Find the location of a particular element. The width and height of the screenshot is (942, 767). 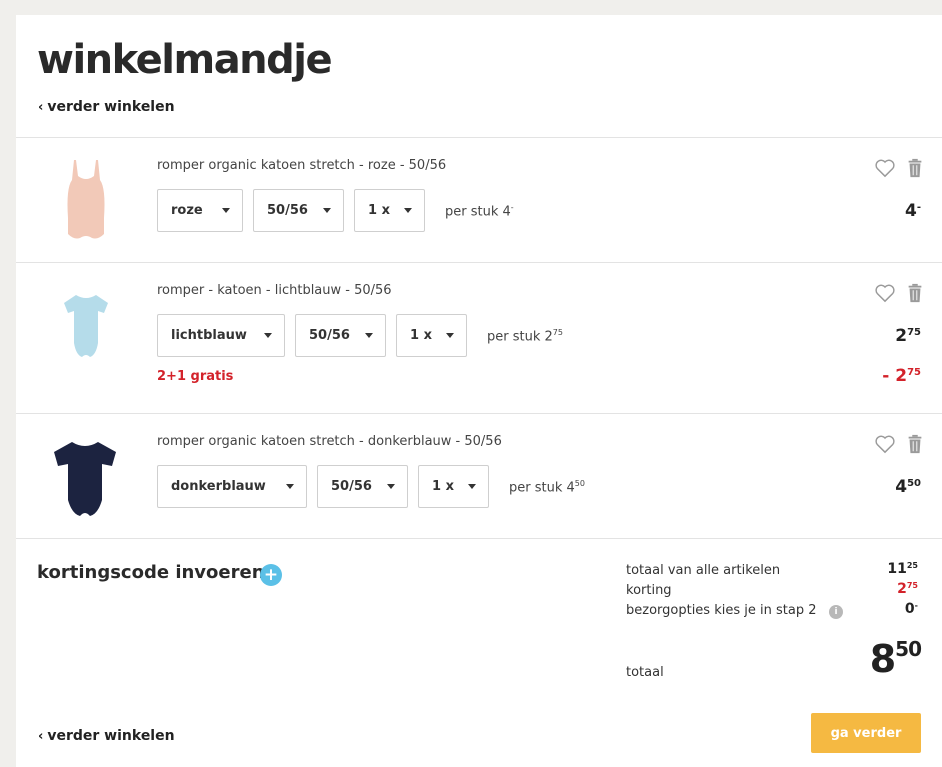

color-select: donkerblauw is located at coordinates (232, 486).